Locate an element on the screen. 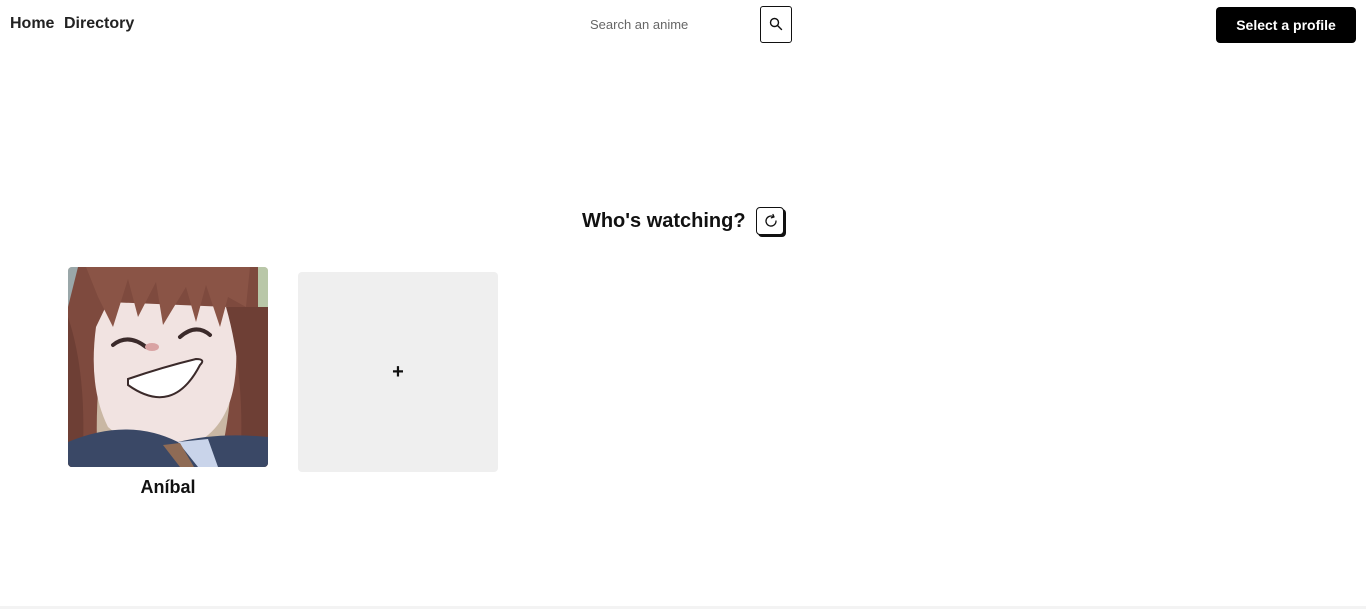  refresh-icon is located at coordinates (771, 220).